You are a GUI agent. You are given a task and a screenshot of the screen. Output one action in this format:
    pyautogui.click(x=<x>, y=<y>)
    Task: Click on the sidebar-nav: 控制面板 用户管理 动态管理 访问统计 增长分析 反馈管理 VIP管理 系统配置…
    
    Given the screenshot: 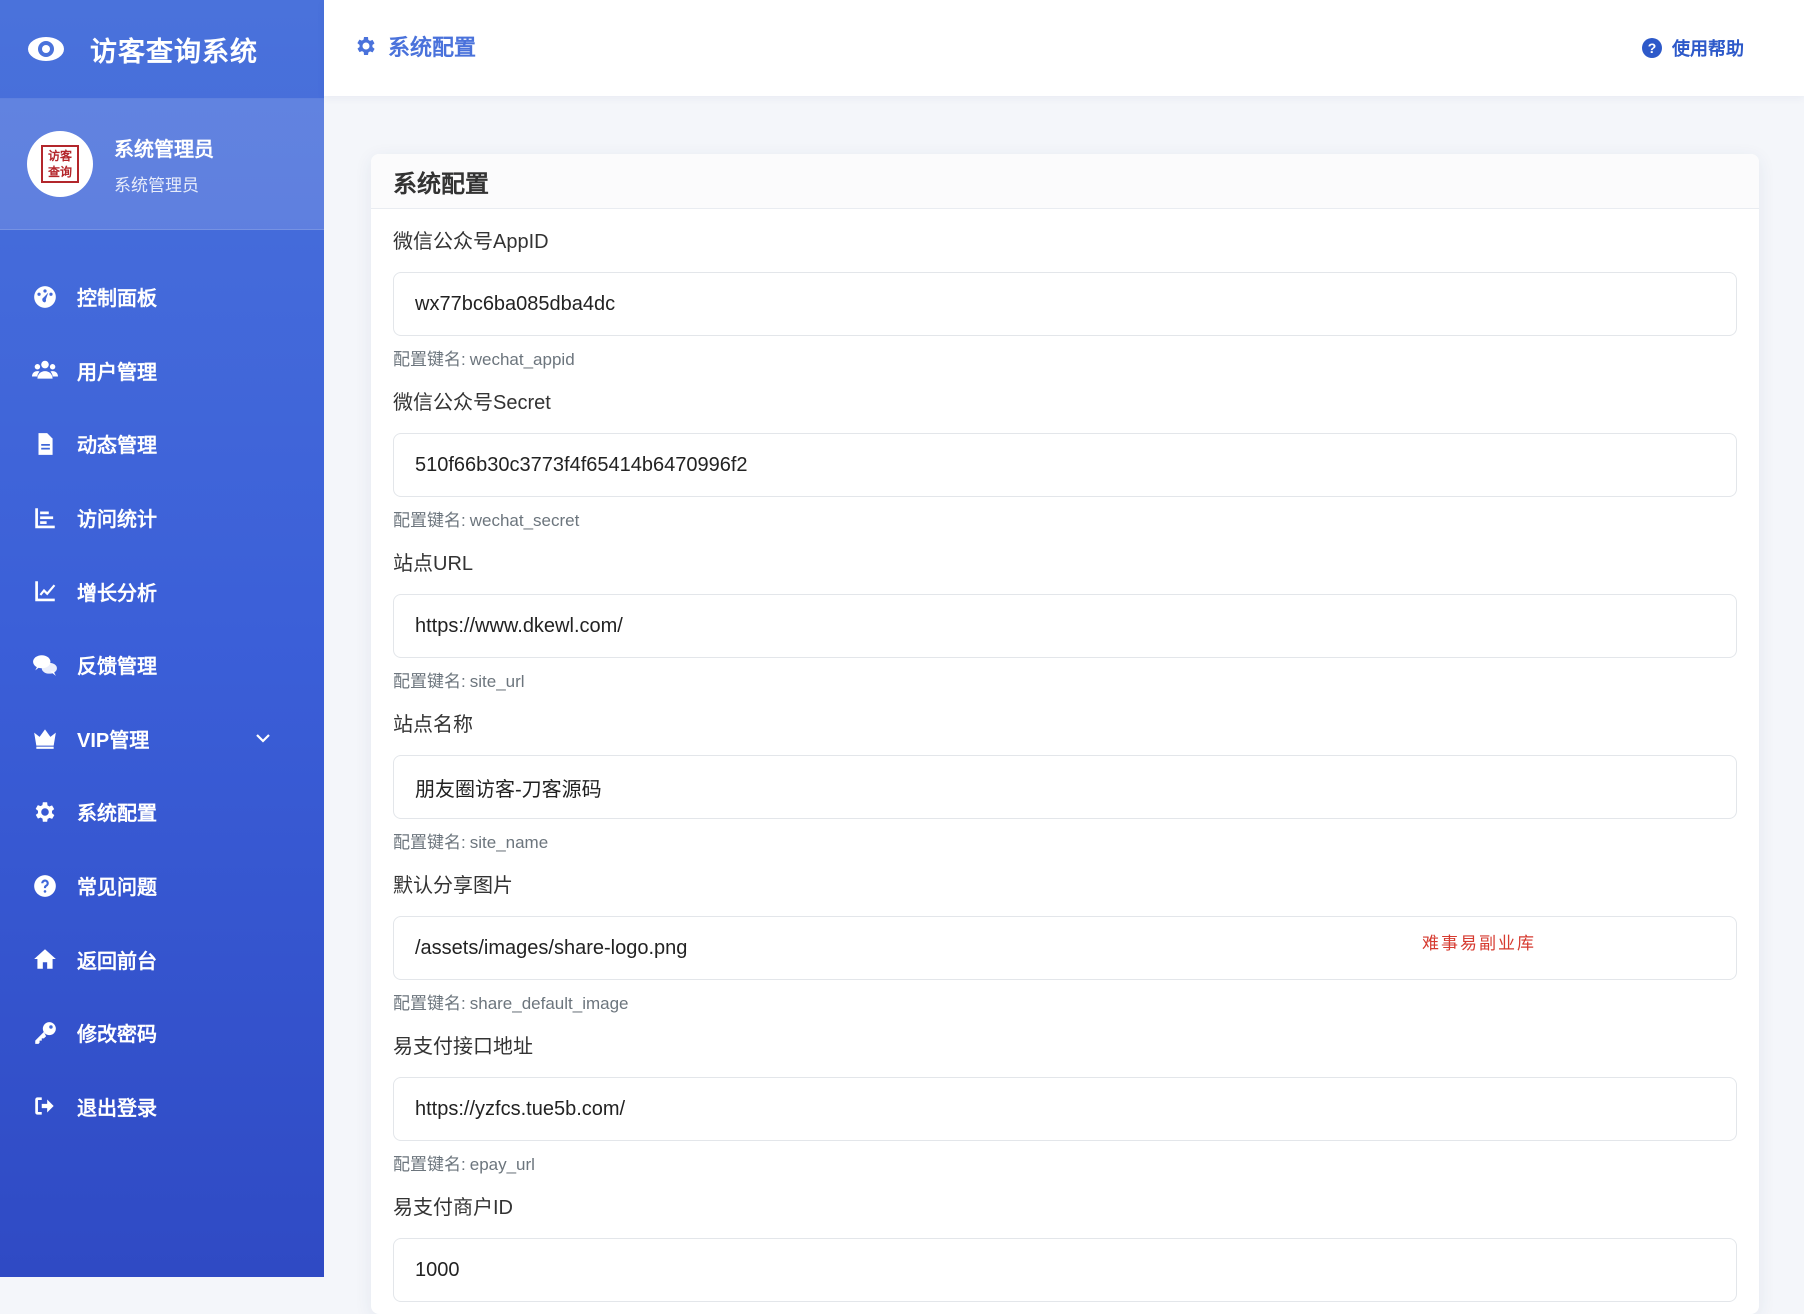 What is the action you would take?
    pyautogui.click(x=162, y=686)
    